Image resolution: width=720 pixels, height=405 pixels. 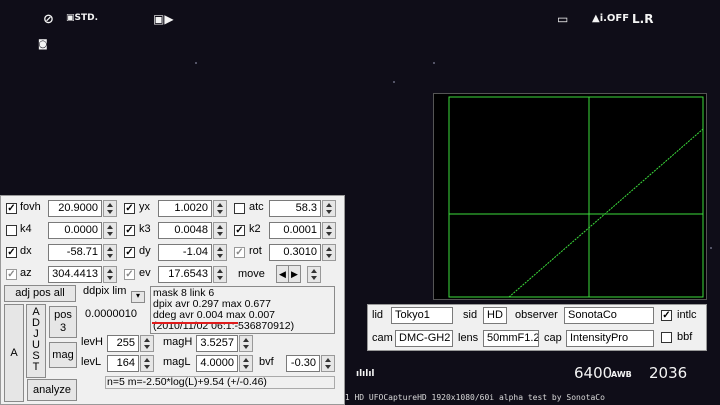 I want to click on sid-label: sid, so click(x=470, y=315).